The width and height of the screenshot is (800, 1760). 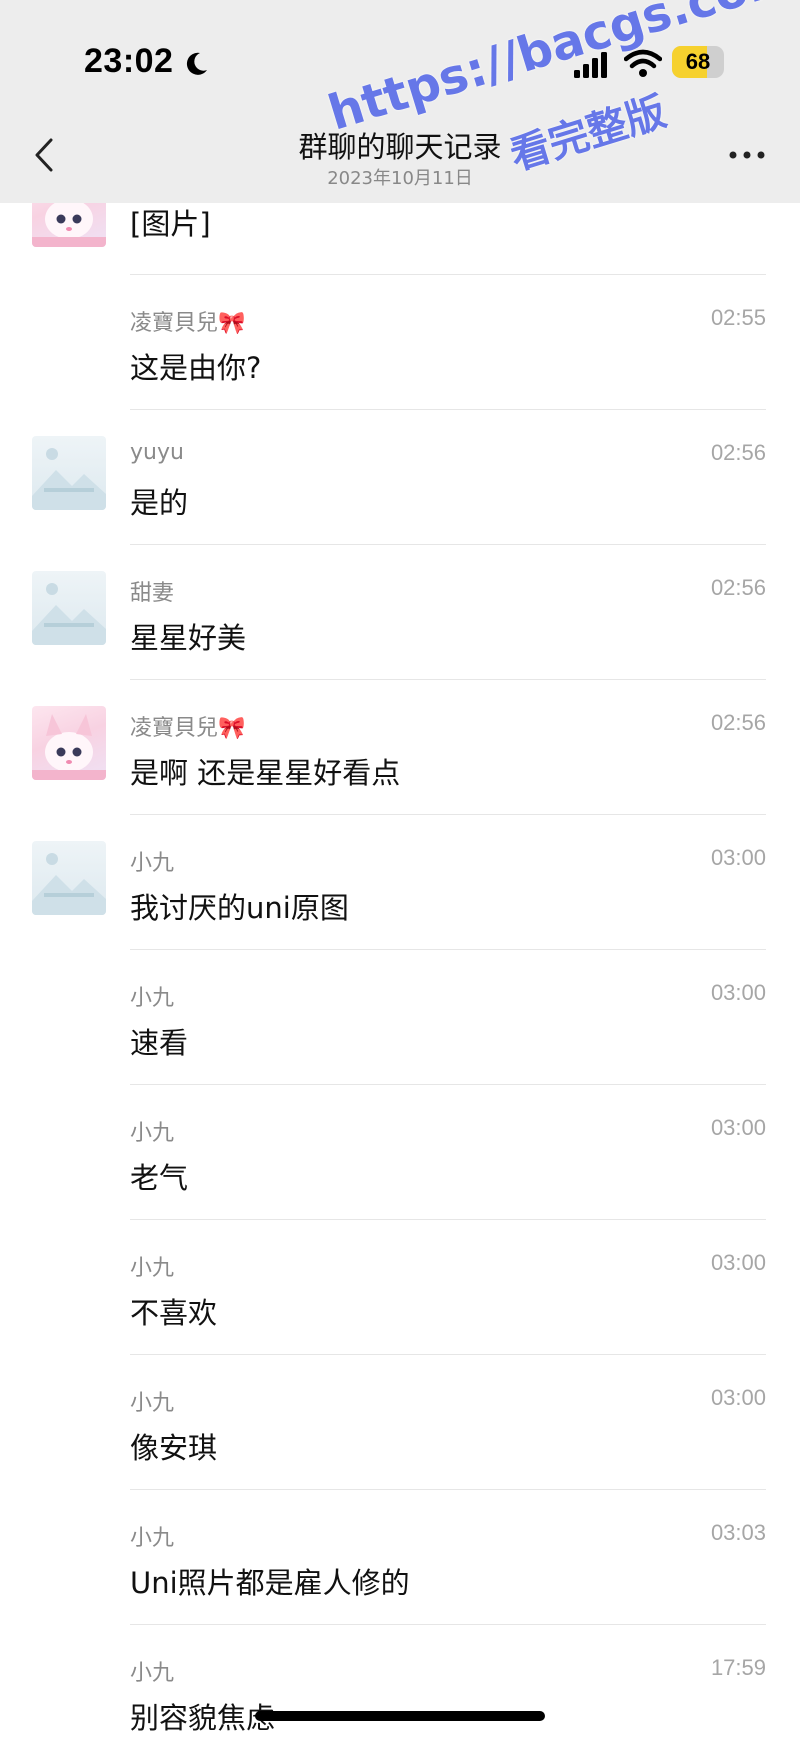 I want to click on message-row: 小九 17:59 别容貌焦虑, so click(x=400, y=1692).